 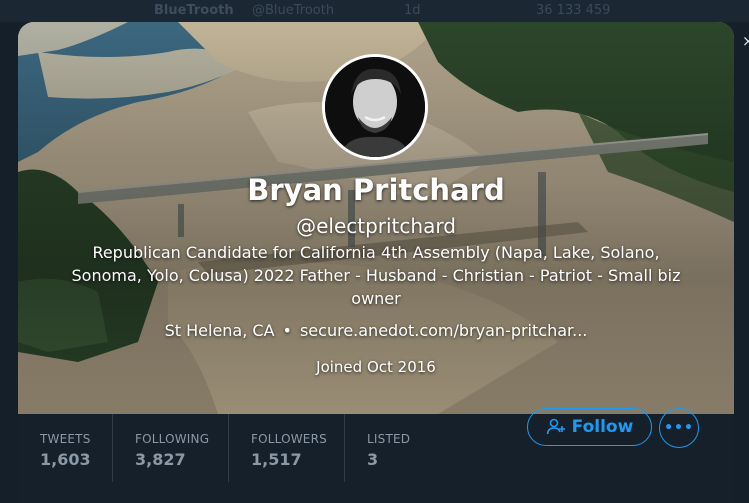 I want to click on stat-tweets: TWEETS 1,603, so click(x=65, y=448).